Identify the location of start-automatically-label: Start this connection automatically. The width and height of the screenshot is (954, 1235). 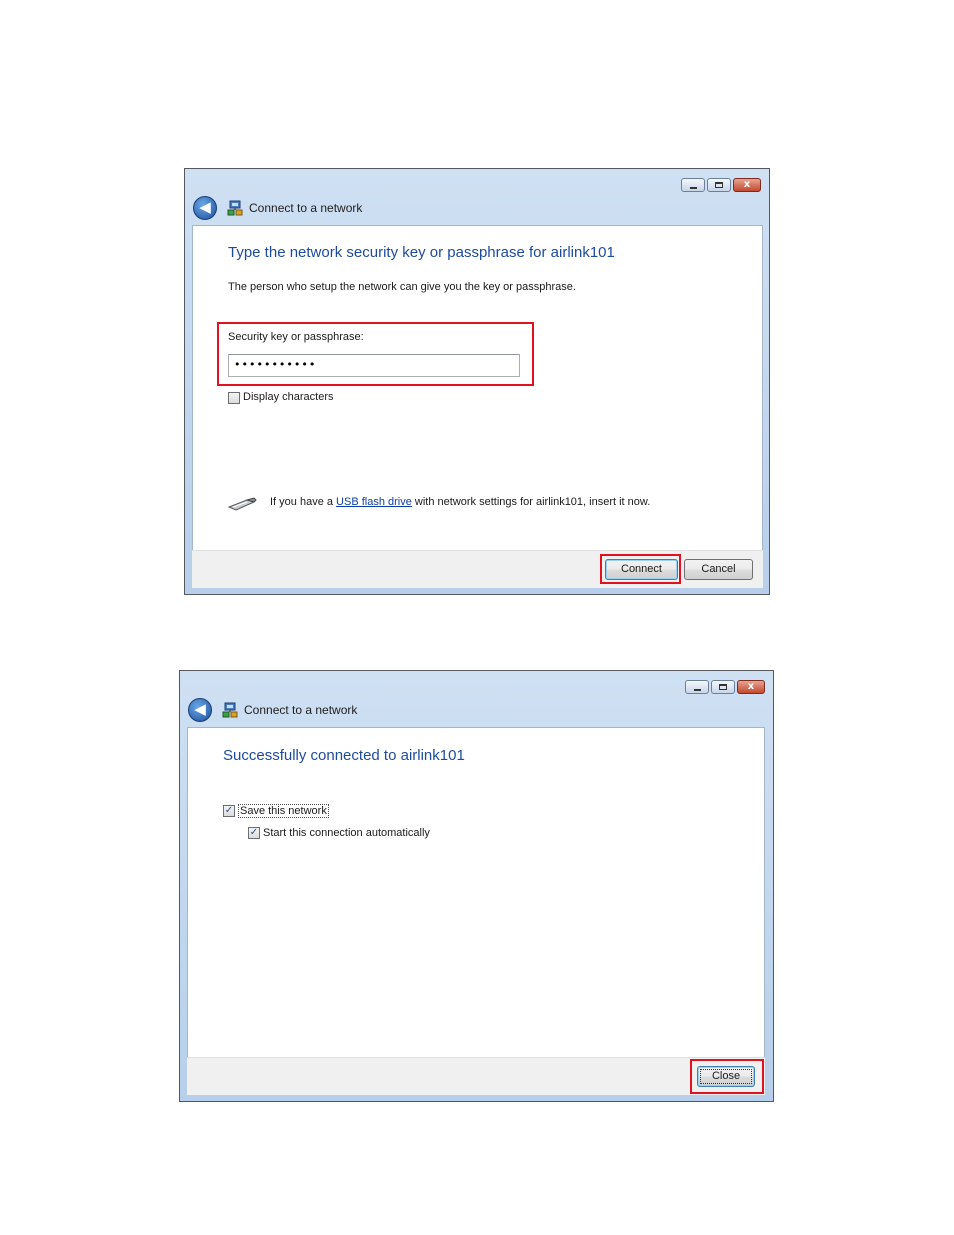
(346, 833).